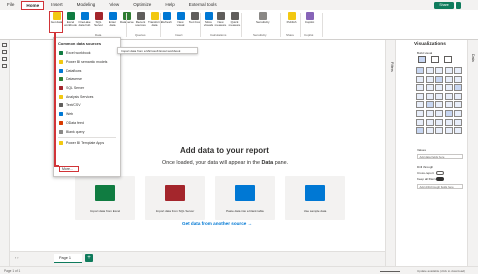 The width and height of the screenshot is (478, 274). What do you see at coordinates (87, 70) in the screenshot?
I see `dropdown-item-dataflows: Dataflows` at bounding box center [87, 70].